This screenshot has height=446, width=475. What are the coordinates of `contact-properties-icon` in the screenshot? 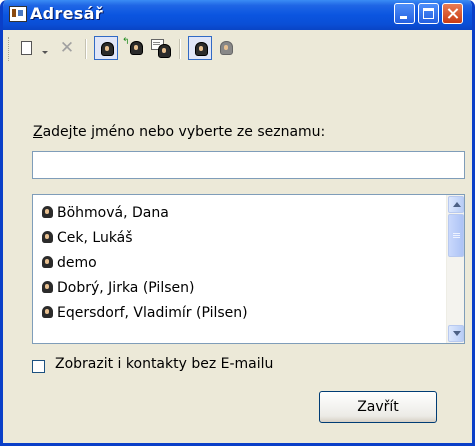 It's located at (164, 51).